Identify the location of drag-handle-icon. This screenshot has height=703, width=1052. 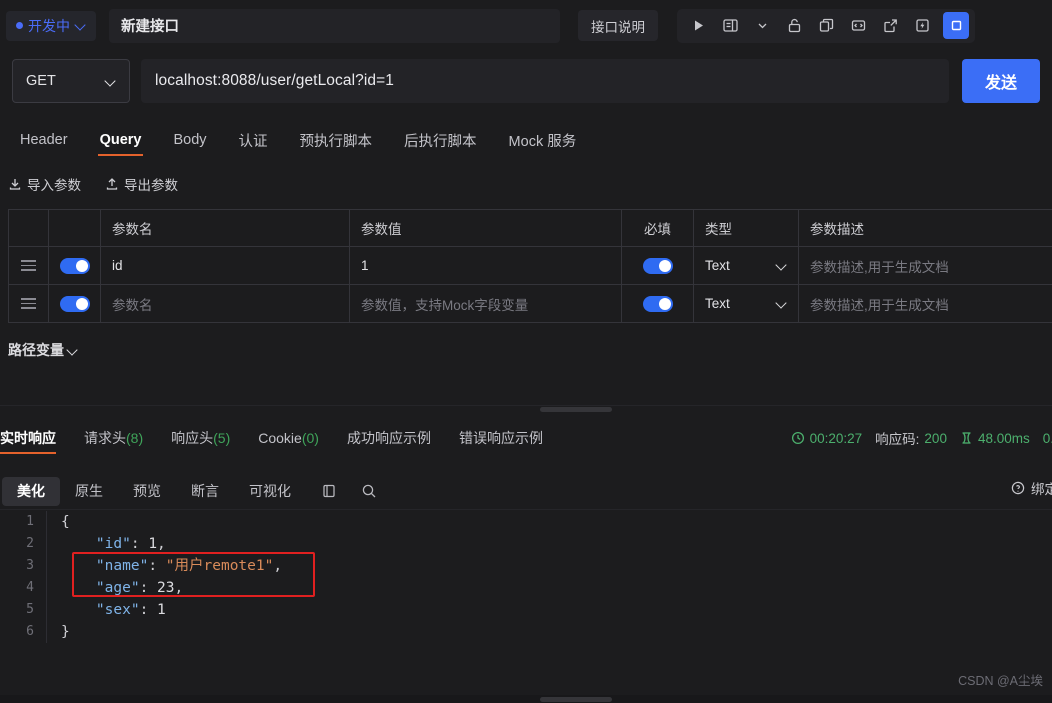
(28, 303).